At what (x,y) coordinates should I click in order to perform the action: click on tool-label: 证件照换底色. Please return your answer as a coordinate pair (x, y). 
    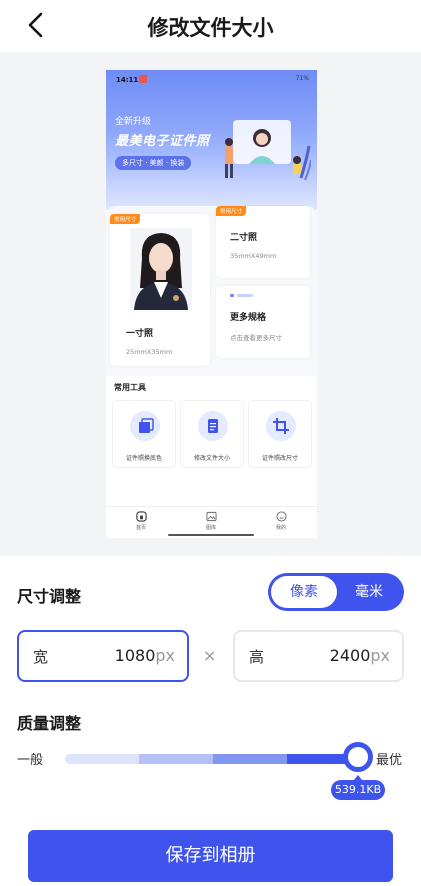
    Looking at the image, I should click on (143, 458).